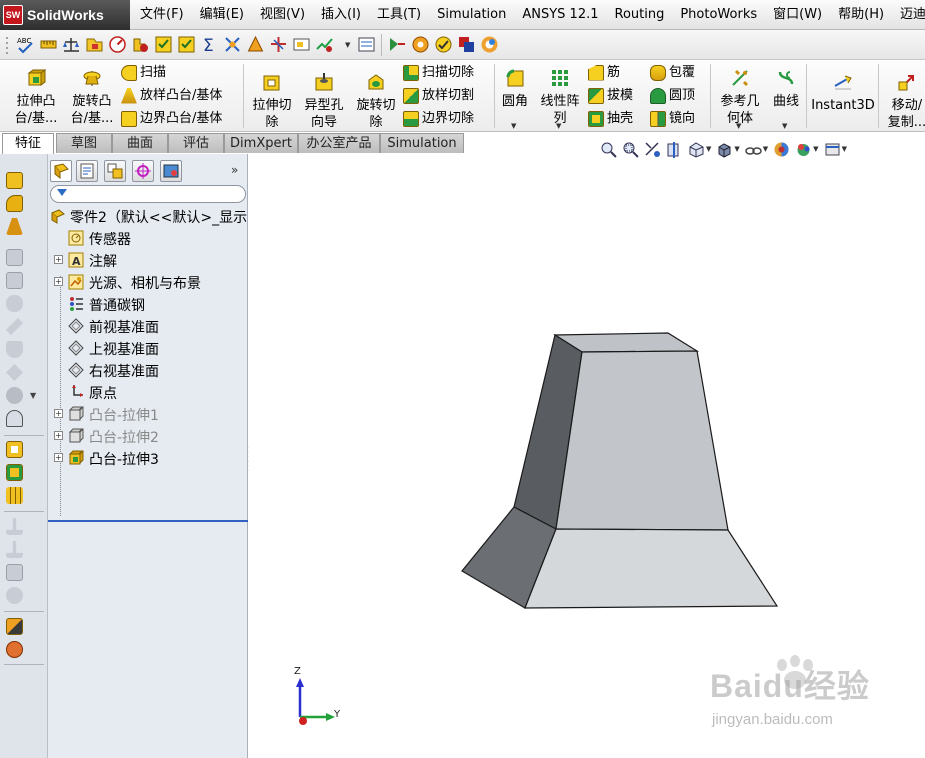  I want to click on tree-node-front-plane: 前视基准面, so click(148, 326).